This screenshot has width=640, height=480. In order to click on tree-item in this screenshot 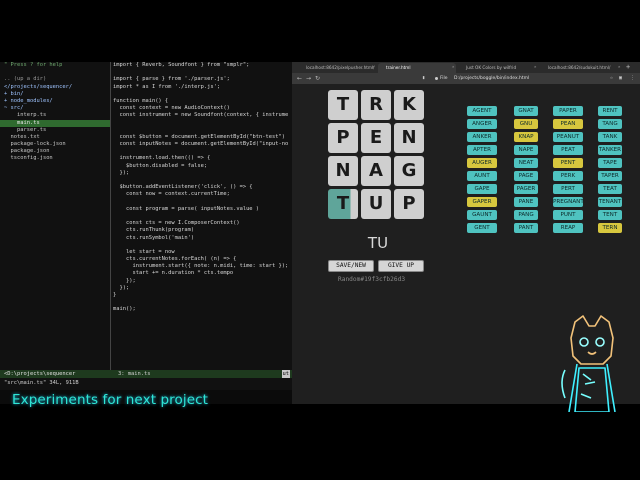, I will do `click(55, 72)`.